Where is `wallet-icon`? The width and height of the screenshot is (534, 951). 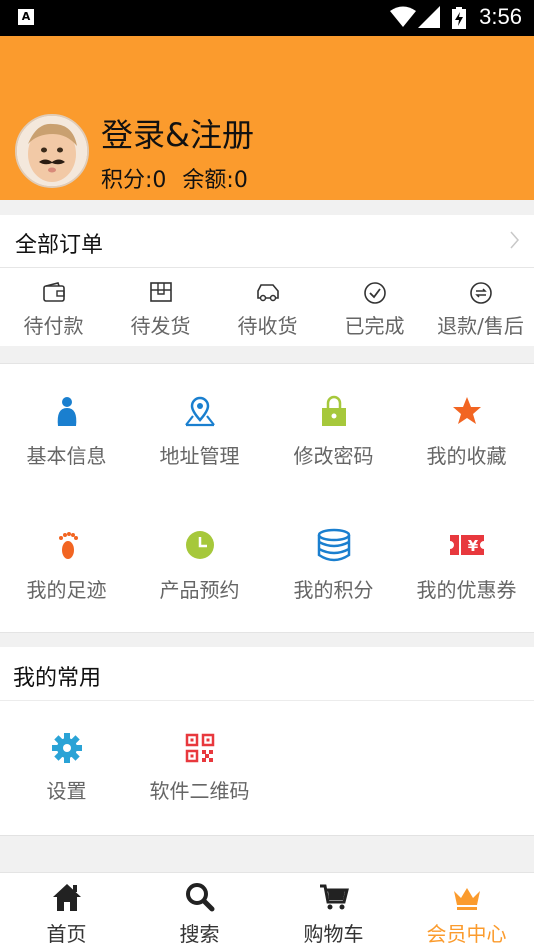 wallet-icon is located at coordinates (53, 292).